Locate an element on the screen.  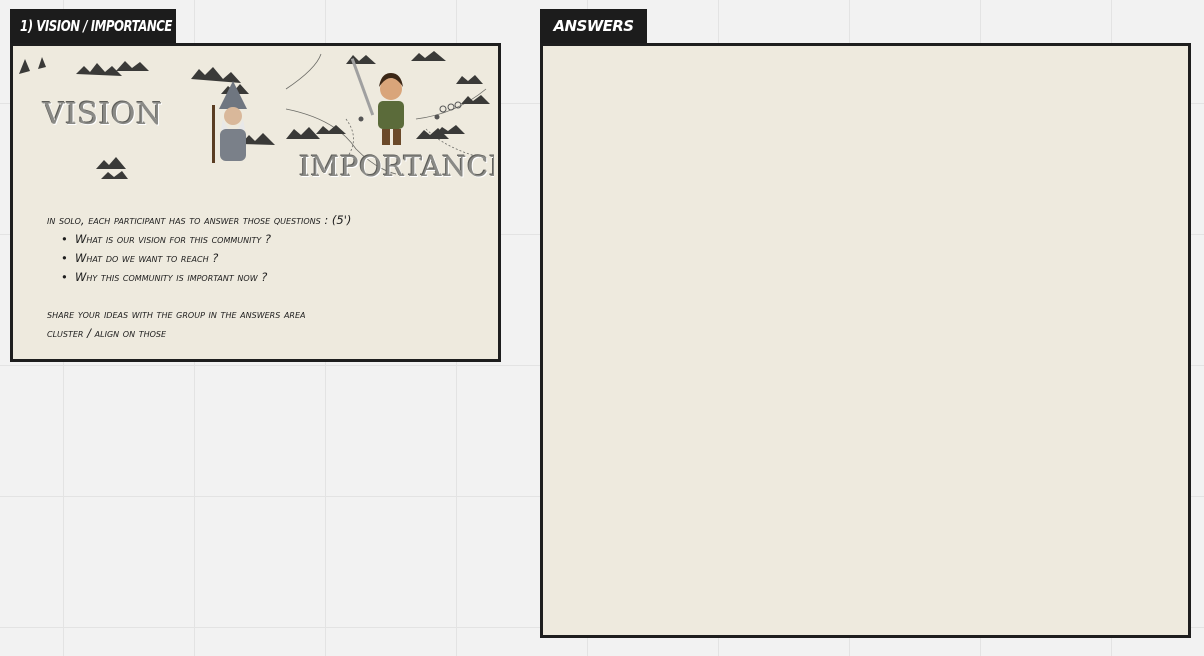
question-item: Why this community is important now ? is located at coordinates (274, 277).